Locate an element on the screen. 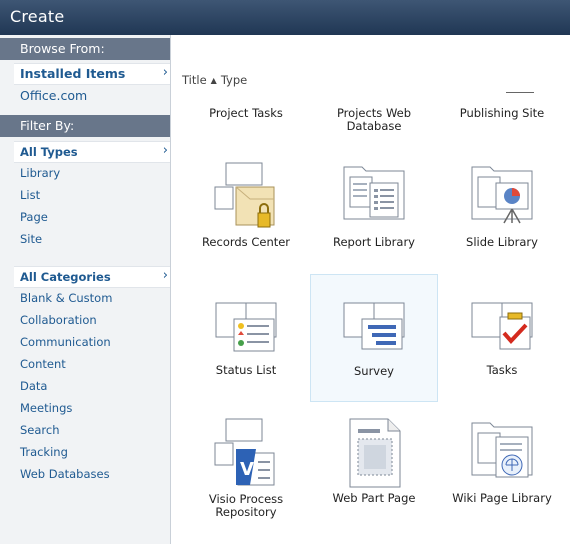  tile-survey: Survey is located at coordinates (374, 338).